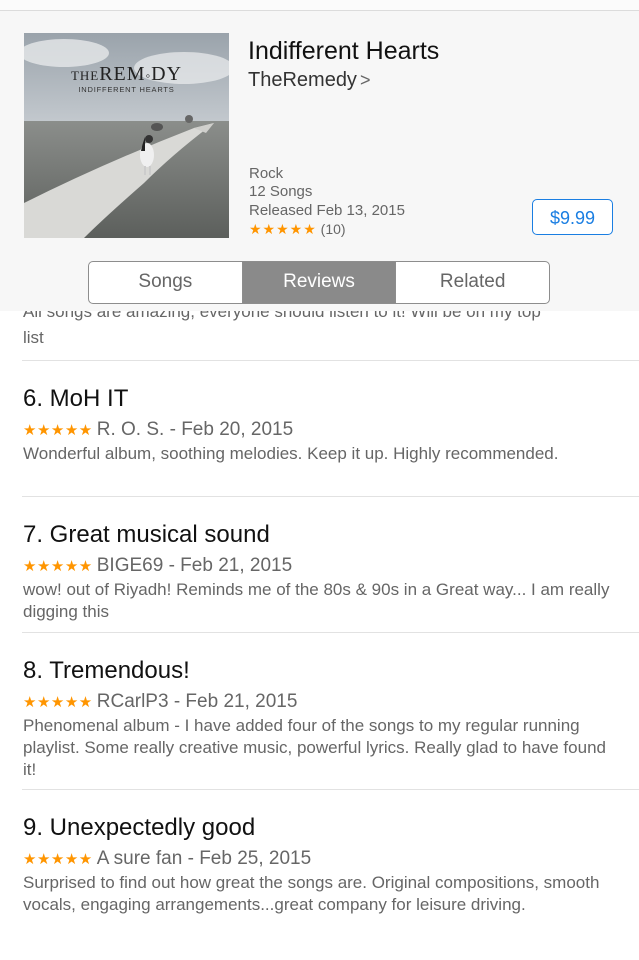 The width and height of the screenshot is (639, 960). I want to click on review-byline: ★★★★★ A sure fan - Feb 25, 2015, so click(323, 859).